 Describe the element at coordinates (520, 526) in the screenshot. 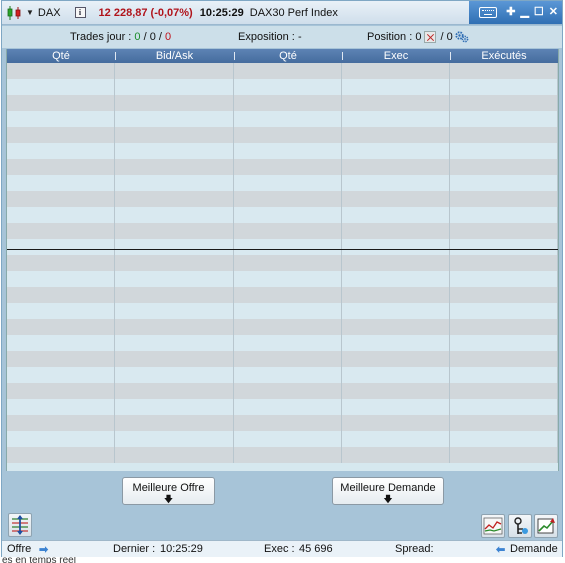

I see `order-tool-icon` at that location.